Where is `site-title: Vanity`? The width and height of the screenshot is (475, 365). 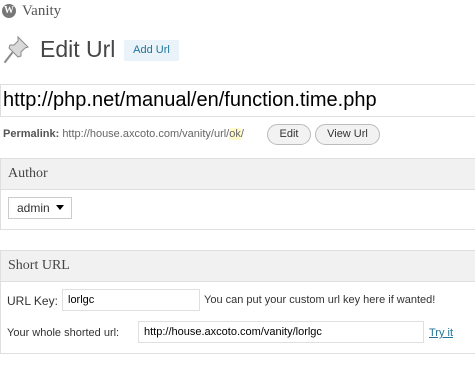 site-title: Vanity is located at coordinates (41, 11).